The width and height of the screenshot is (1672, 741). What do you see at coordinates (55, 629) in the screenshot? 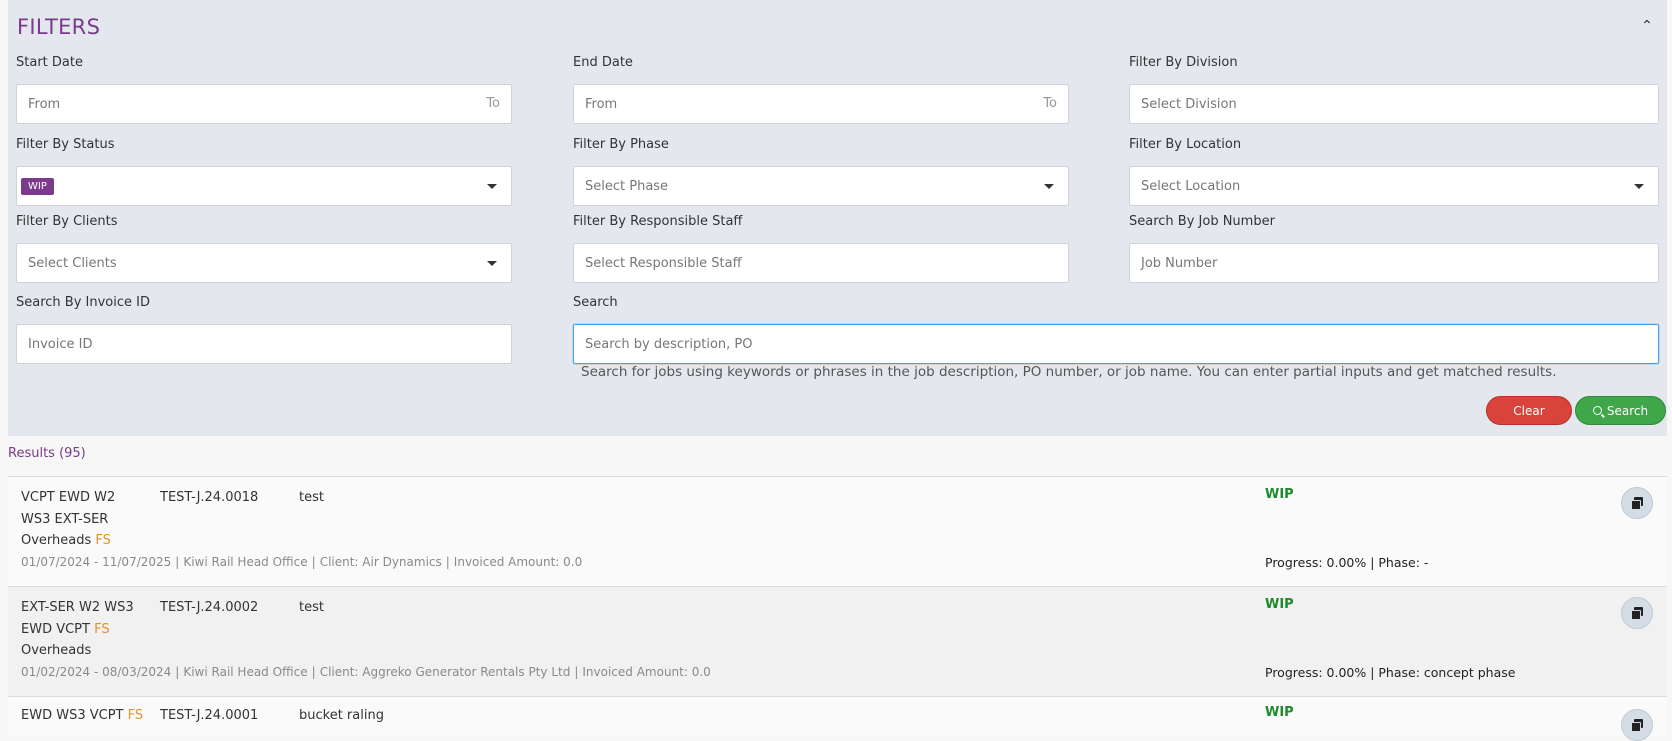
I see `job-name-line: EWD VCPT` at bounding box center [55, 629].